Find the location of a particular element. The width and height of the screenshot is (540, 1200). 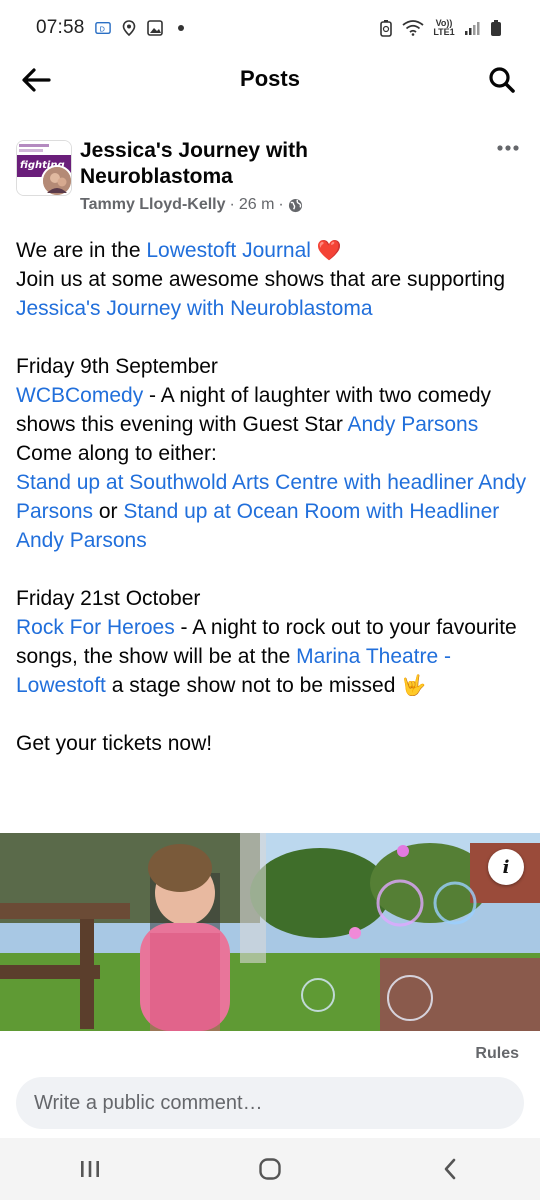

post-meta: Tammy Lloyd-Kelly · 26 m · is located at coordinates (191, 205).